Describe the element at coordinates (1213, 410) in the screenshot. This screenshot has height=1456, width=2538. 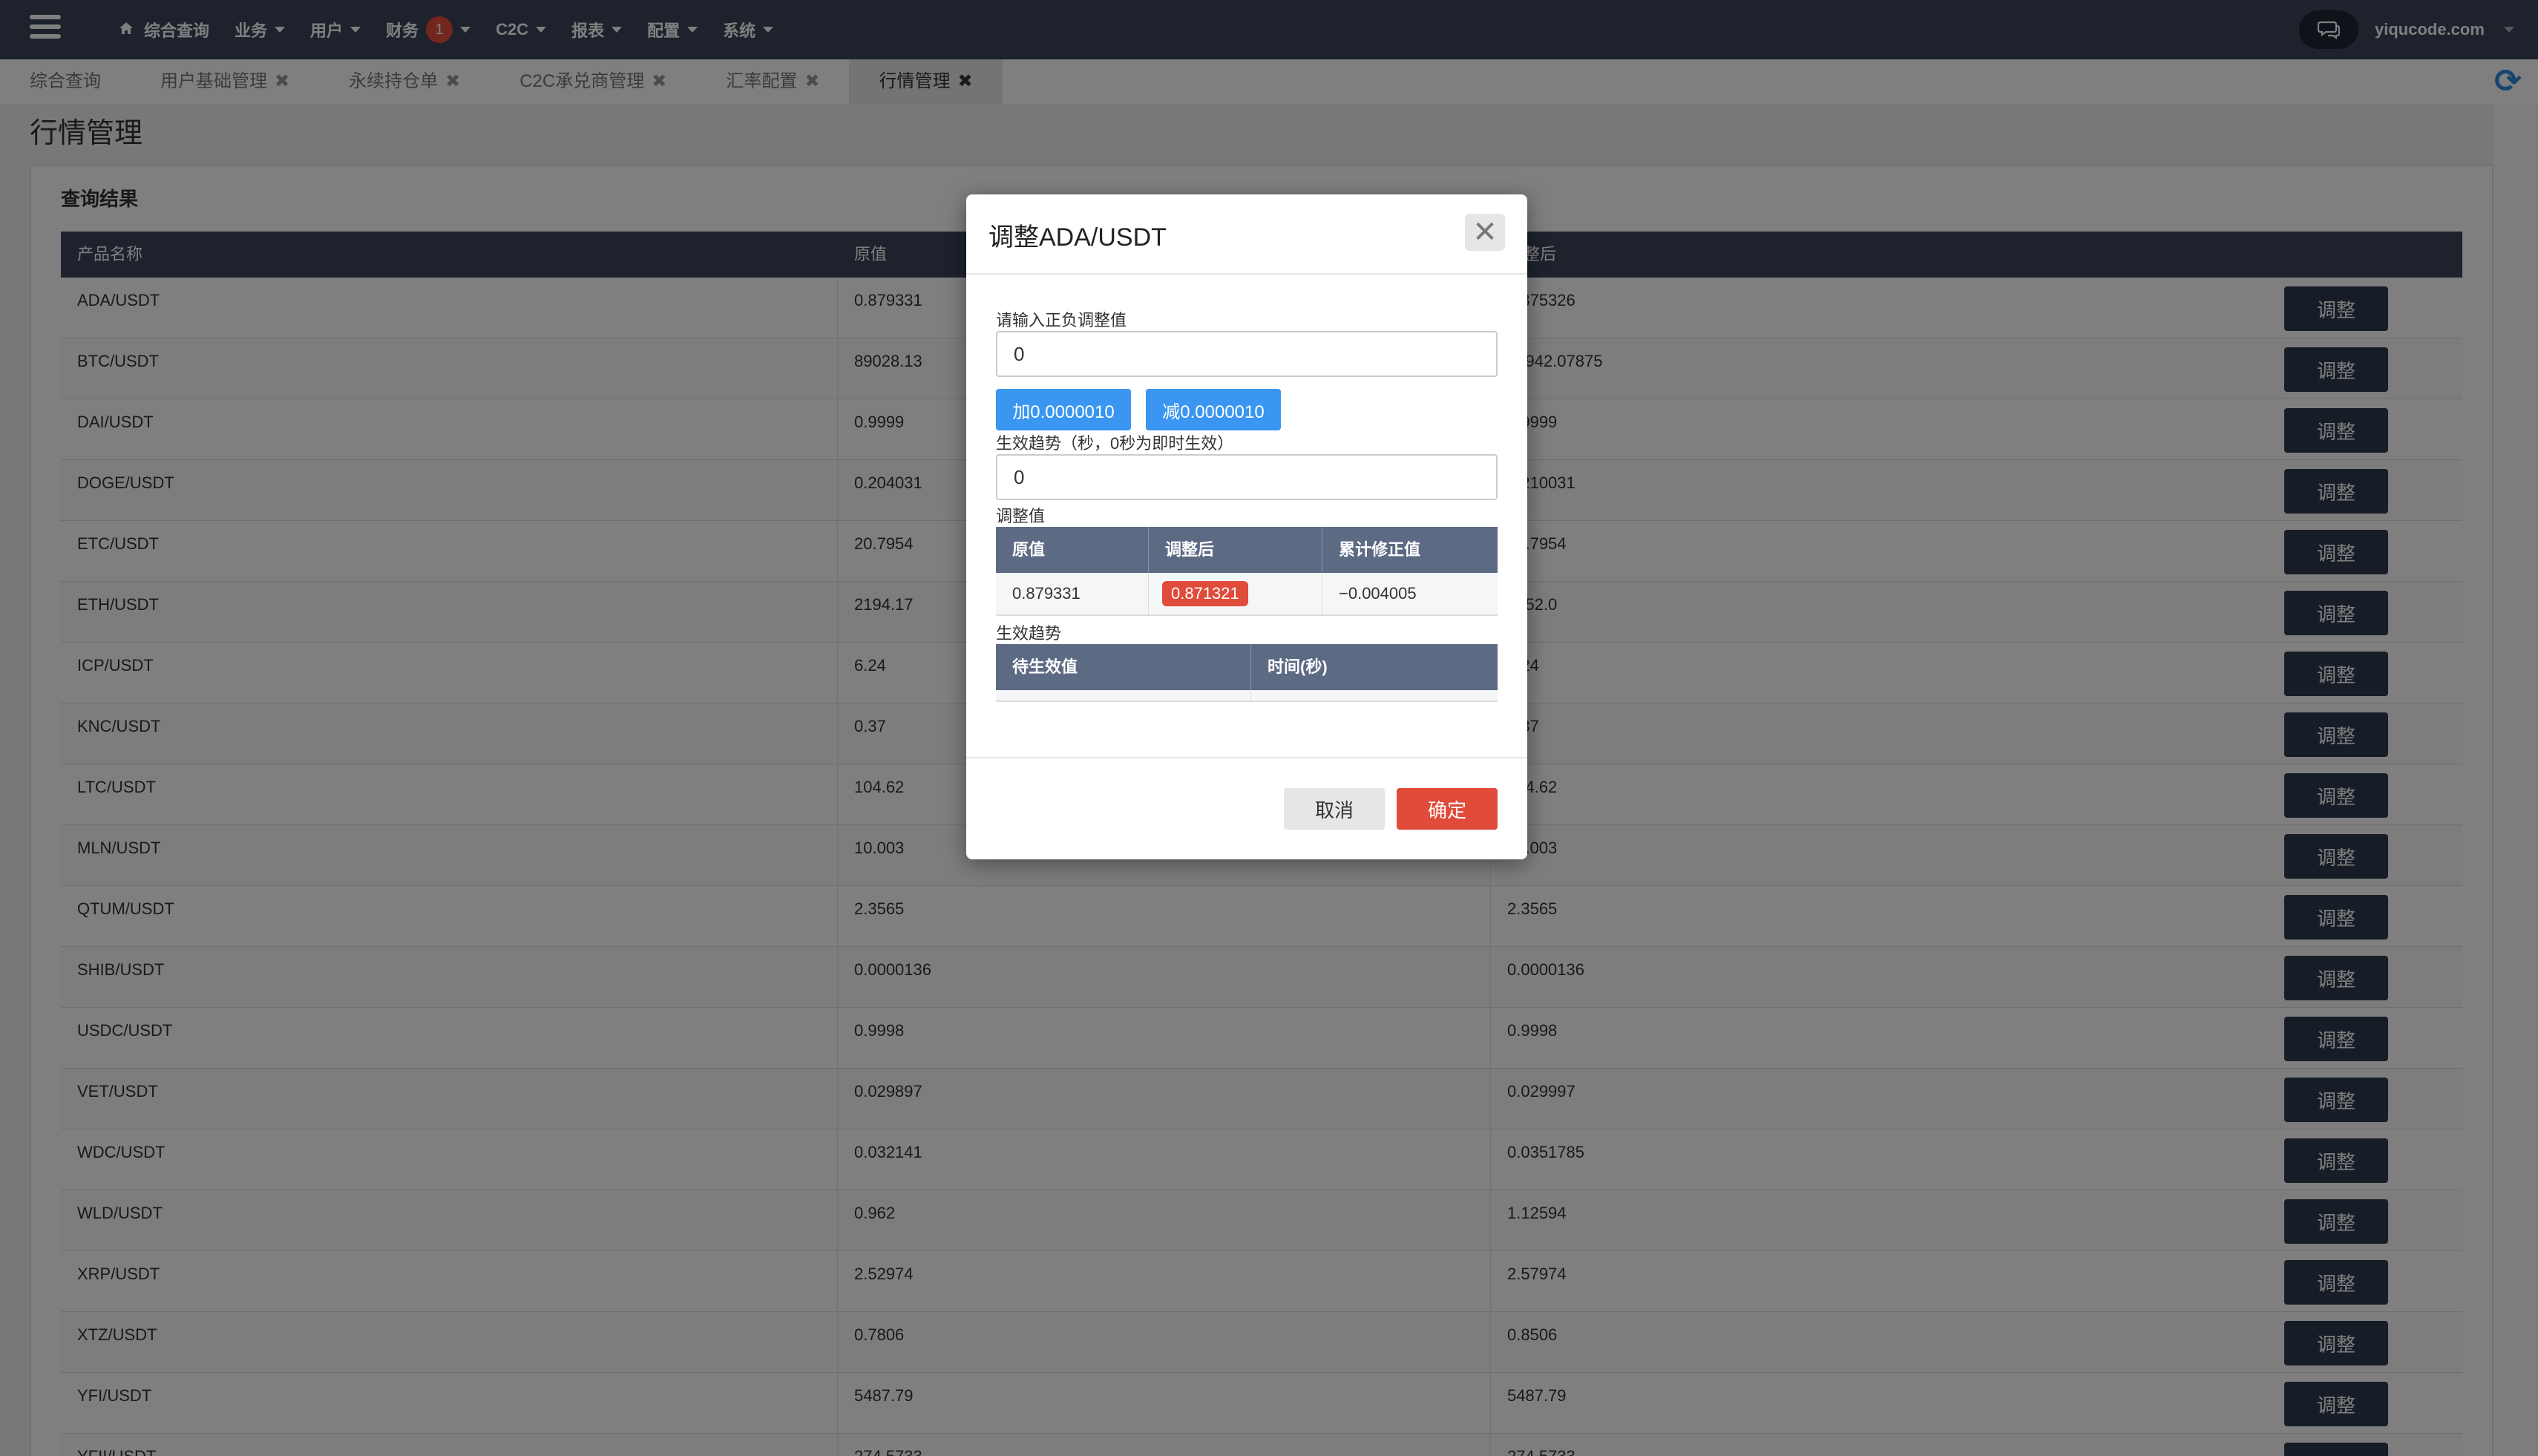
I see `minus-button: 减0.0000010` at that location.